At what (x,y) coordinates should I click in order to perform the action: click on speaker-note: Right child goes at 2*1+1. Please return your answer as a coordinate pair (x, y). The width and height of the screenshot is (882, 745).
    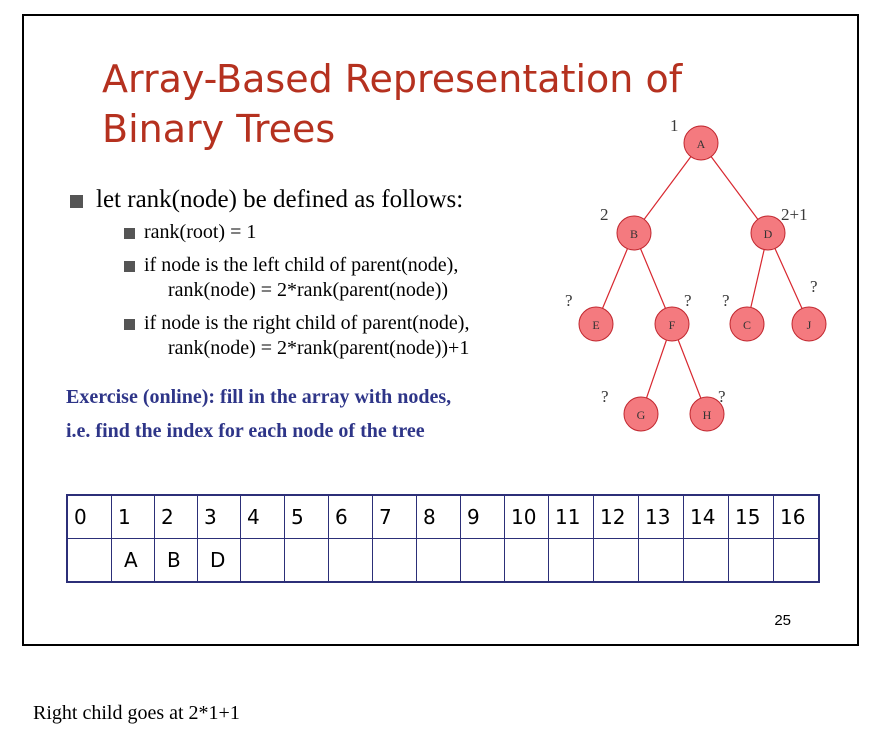
    Looking at the image, I should click on (136, 713).